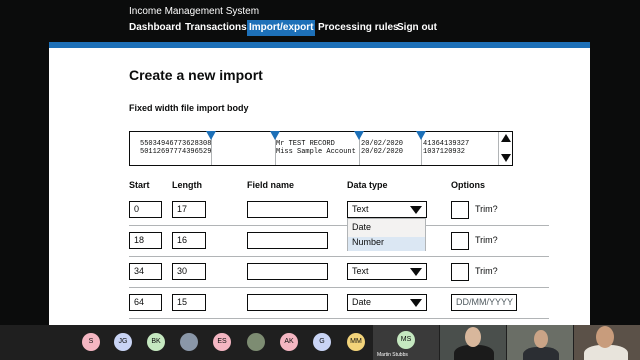 The image size is (640, 360). What do you see at coordinates (189, 209) in the screenshot?
I see `length-input: 17` at bounding box center [189, 209].